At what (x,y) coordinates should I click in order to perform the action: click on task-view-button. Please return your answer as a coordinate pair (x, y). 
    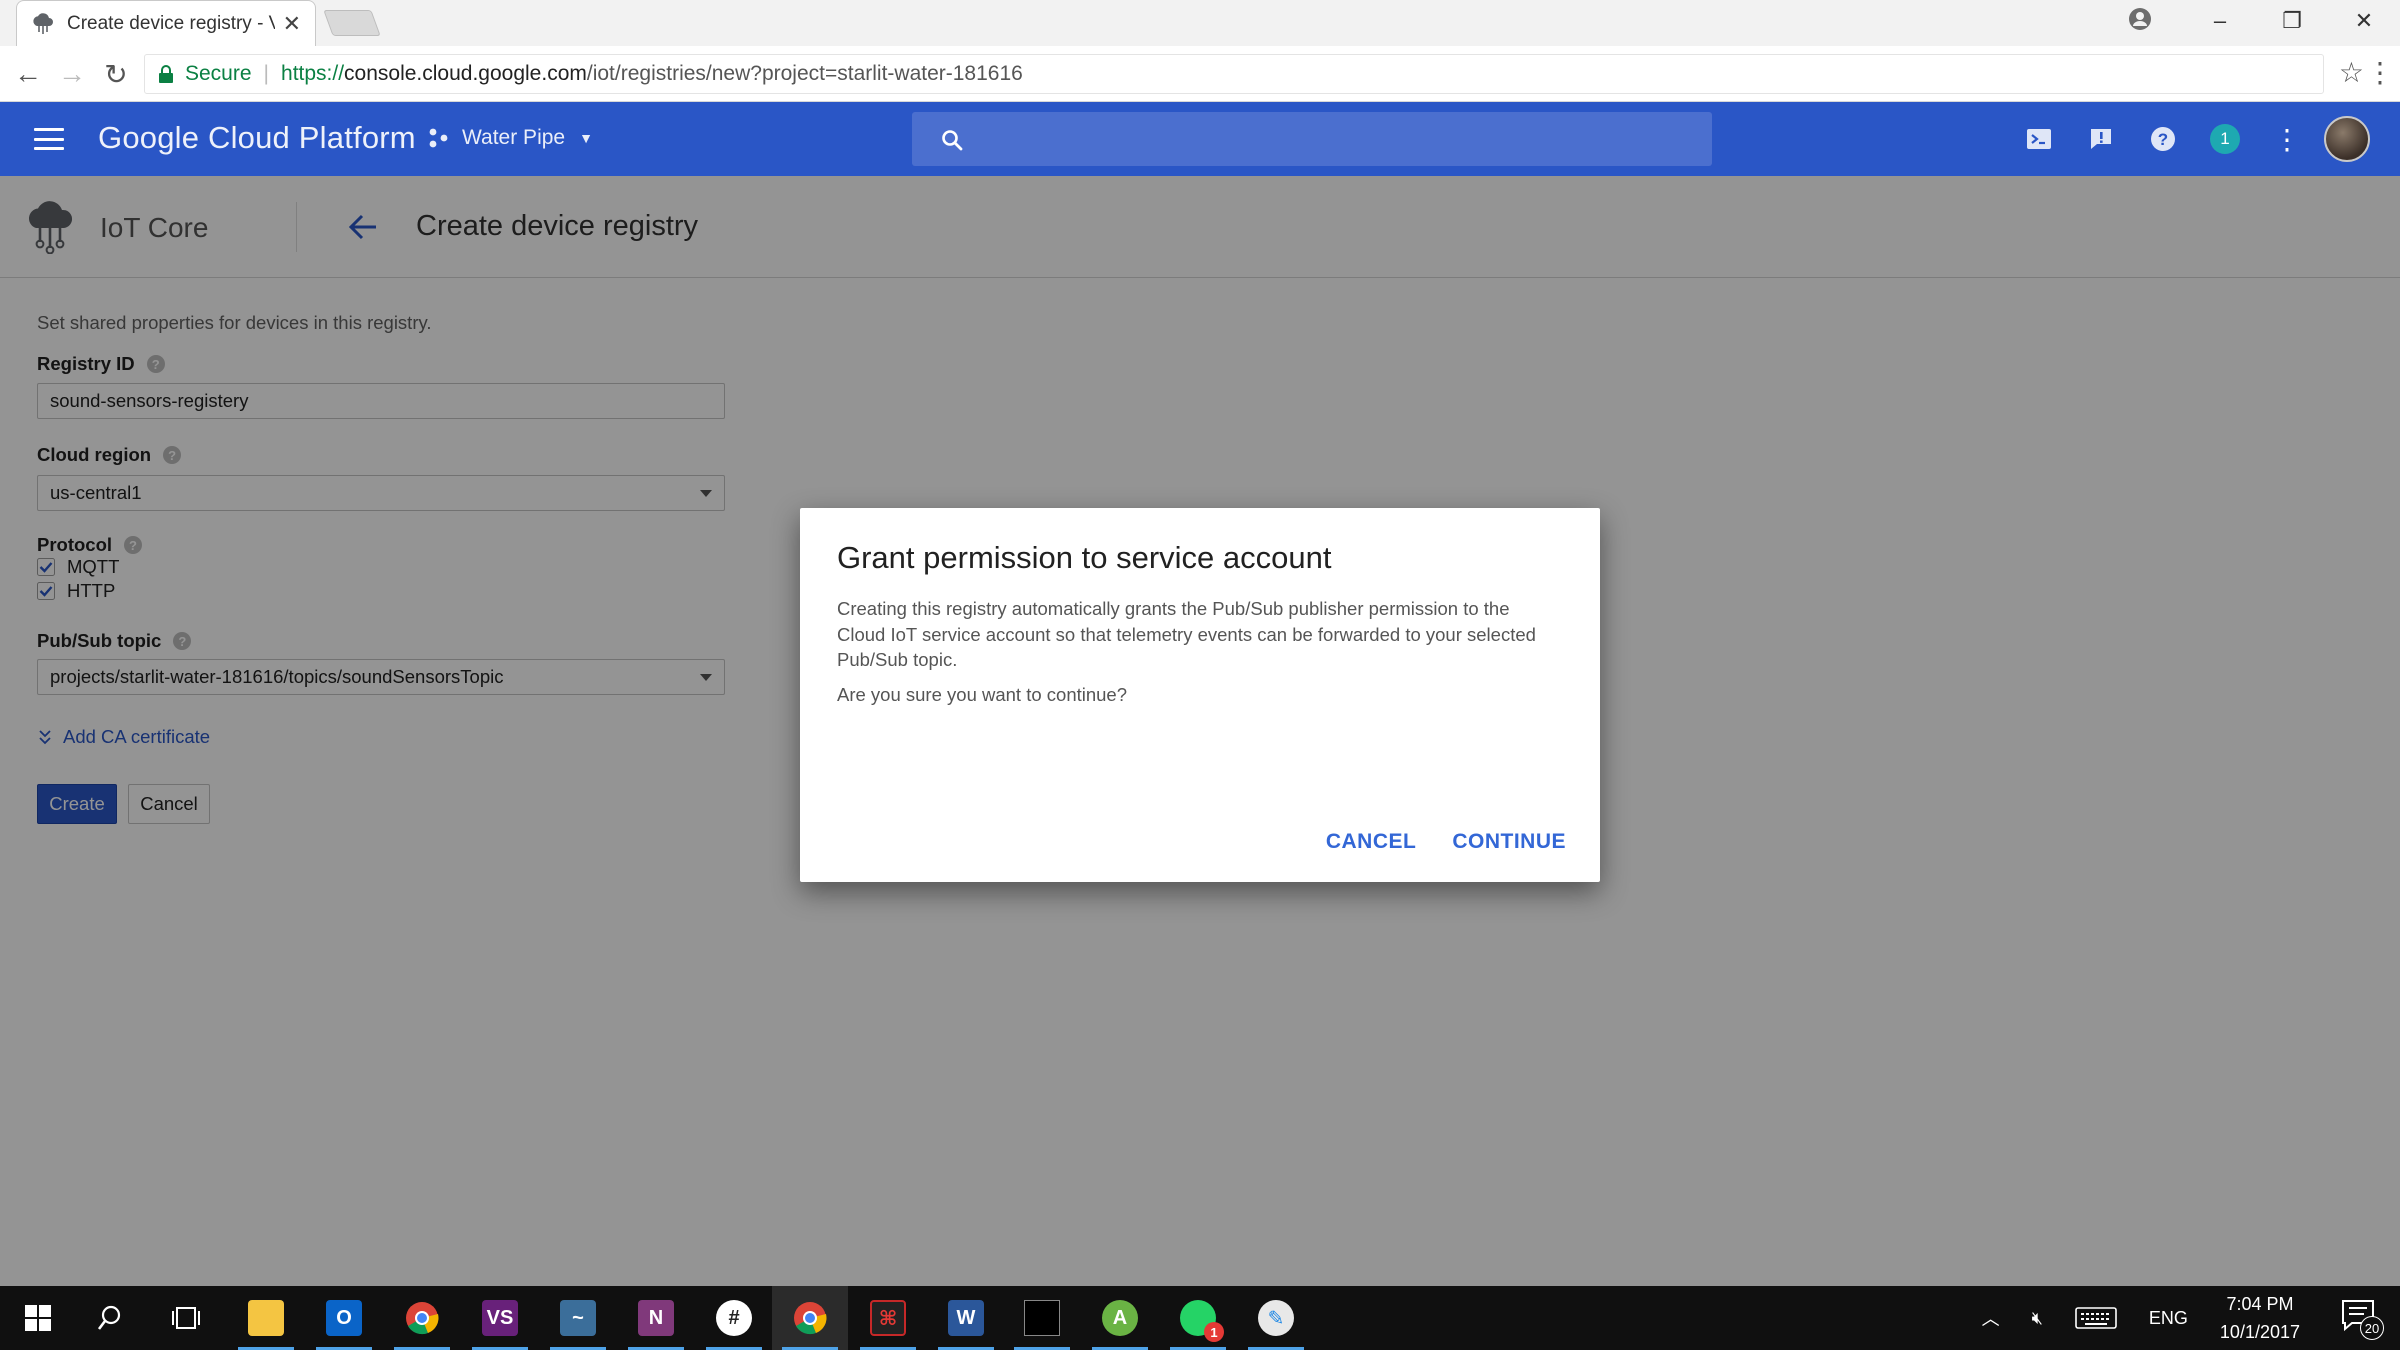
    Looking at the image, I should click on (186, 1318).